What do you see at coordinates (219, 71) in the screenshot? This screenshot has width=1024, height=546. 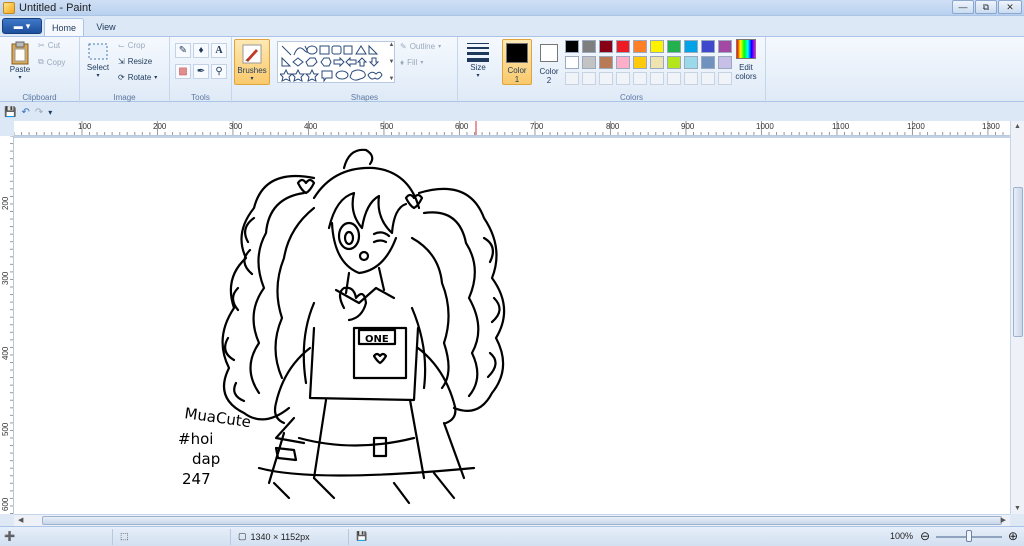 I see `magnifier-icon: ⚲` at bounding box center [219, 71].